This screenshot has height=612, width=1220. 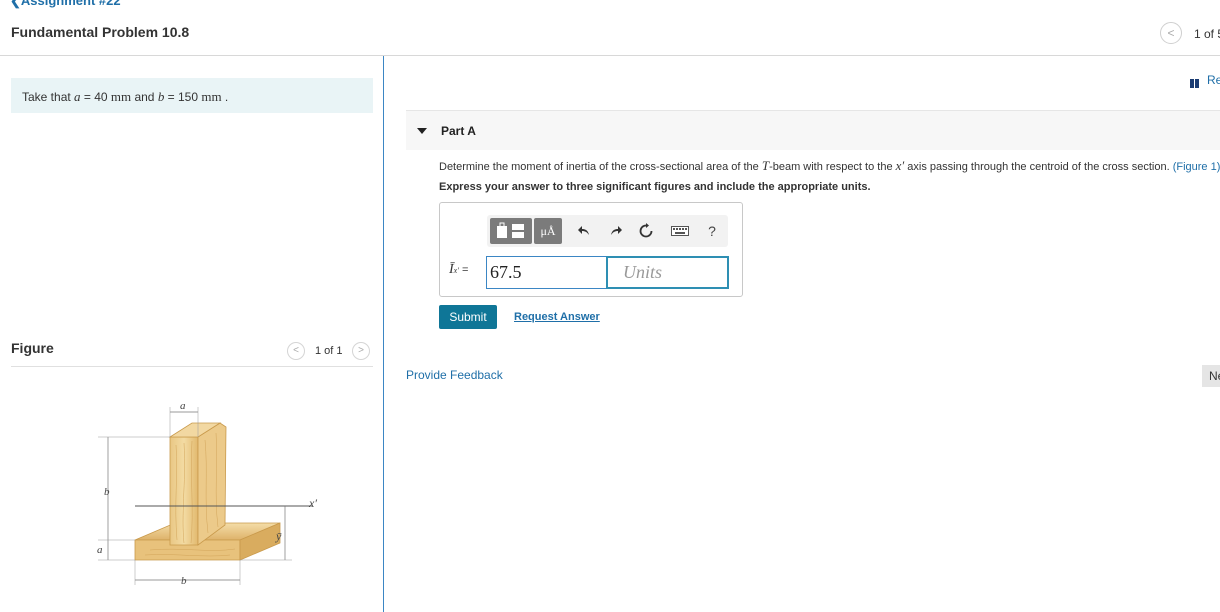 What do you see at coordinates (312, 503) in the screenshot?
I see `figure-label-x-prime: x′` at bounding box center [312, 503].